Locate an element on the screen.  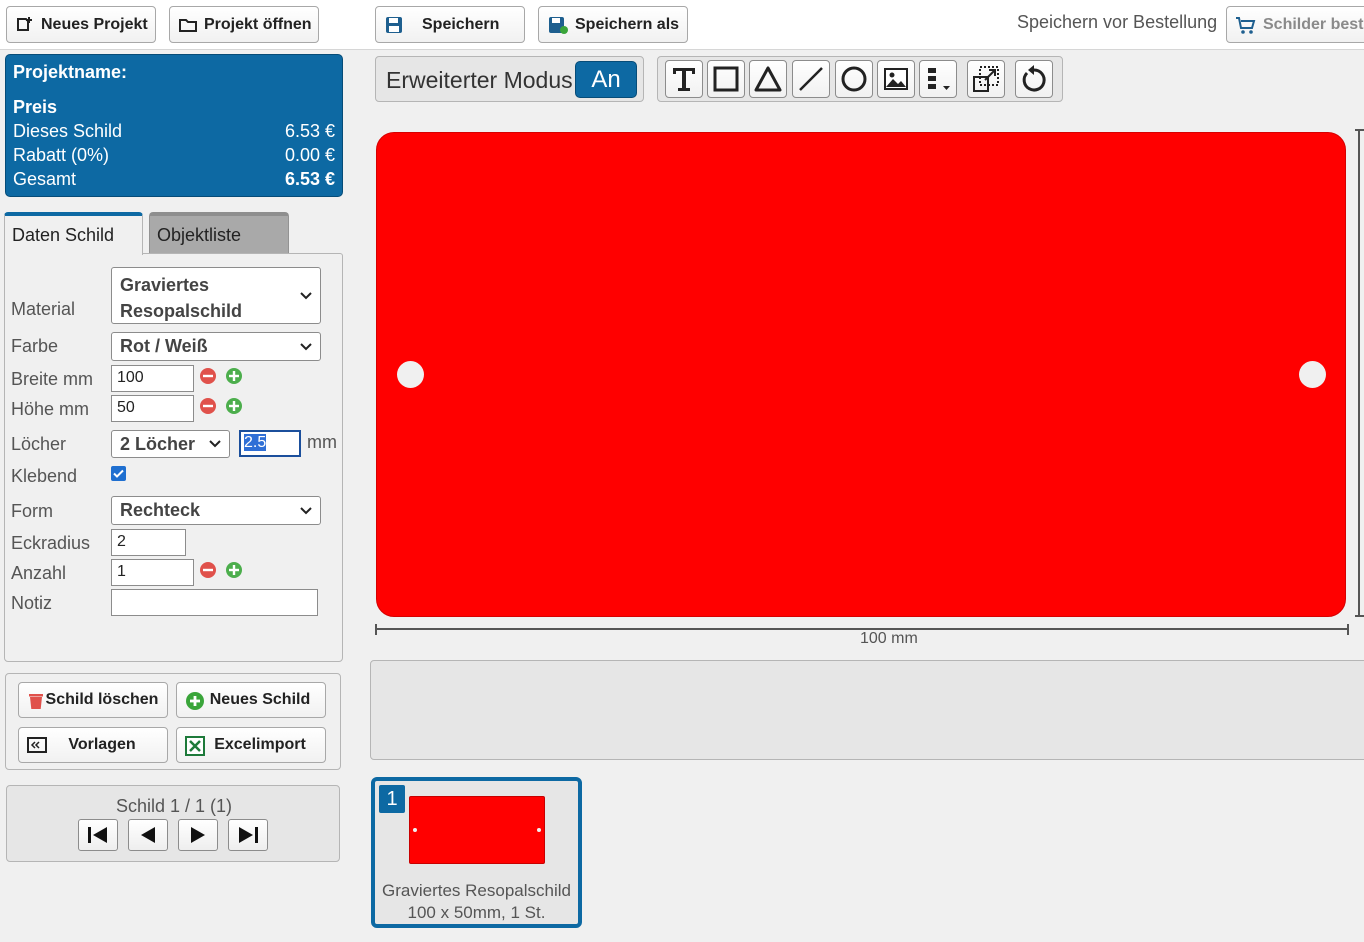
chevron-down-icon is located at coordinates (215, 444).